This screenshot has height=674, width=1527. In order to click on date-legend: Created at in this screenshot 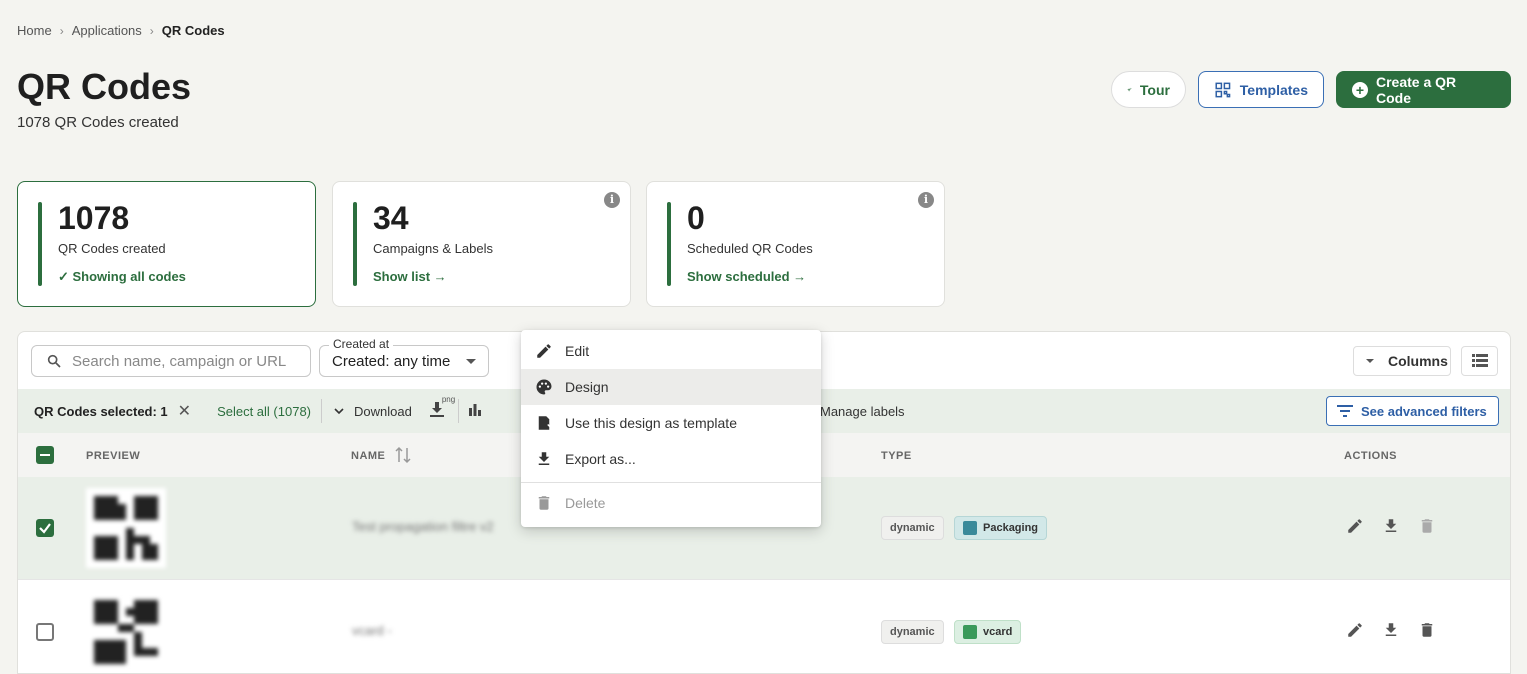, I will do `click(361, 344)`.